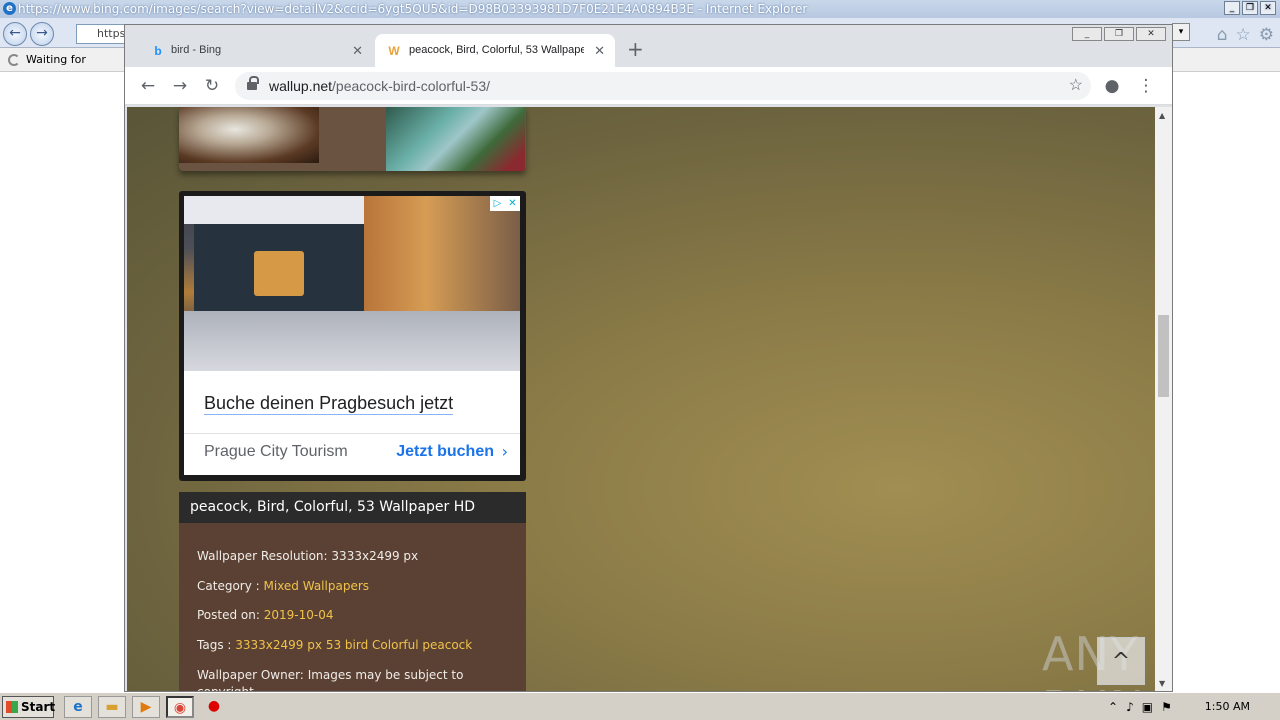  What do you see at coordinates (1227, 707) in the screenshot?
I see `clock: 1:50 AM` at bounding box center [1227, 707].